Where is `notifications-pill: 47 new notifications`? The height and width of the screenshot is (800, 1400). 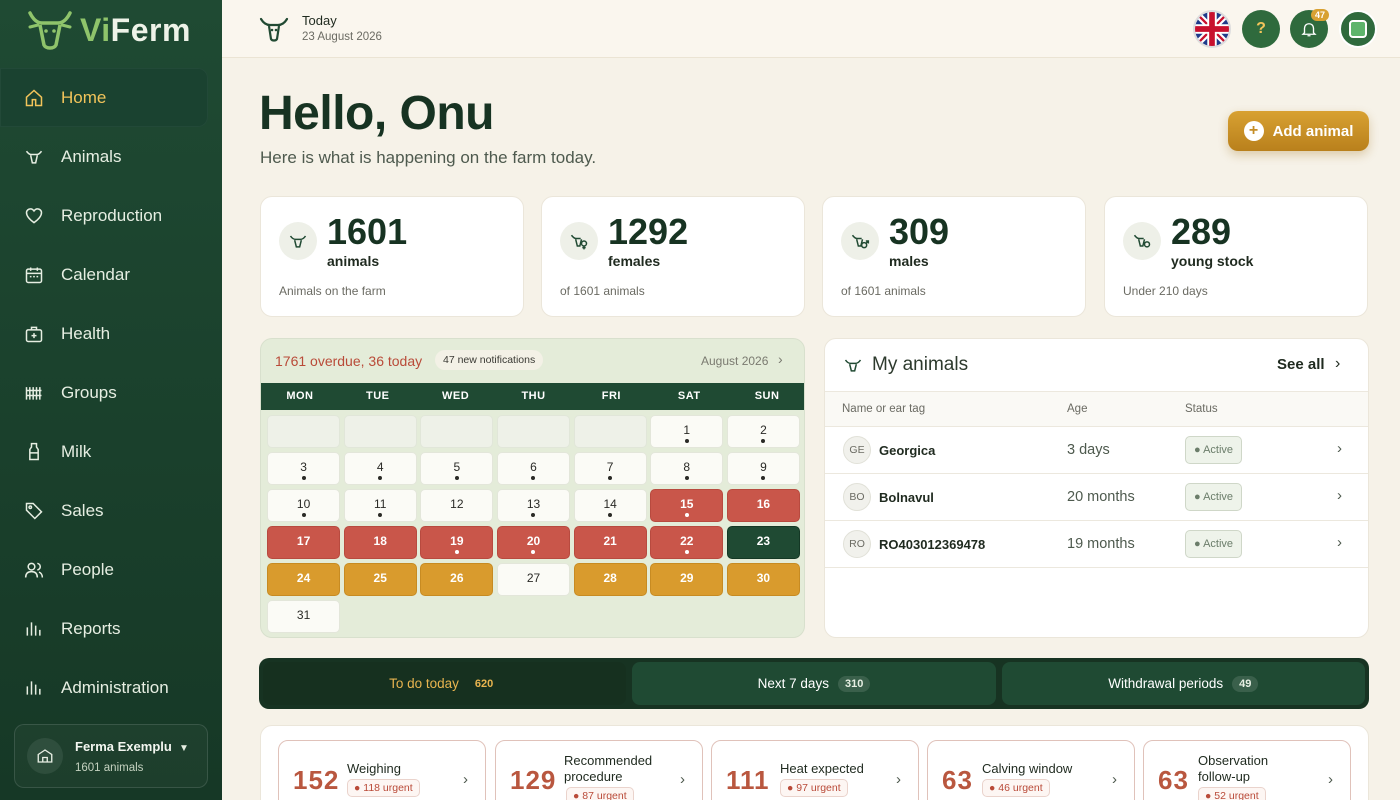
notifications-pill: 47 new notifications is located at coordinates (489, 360).